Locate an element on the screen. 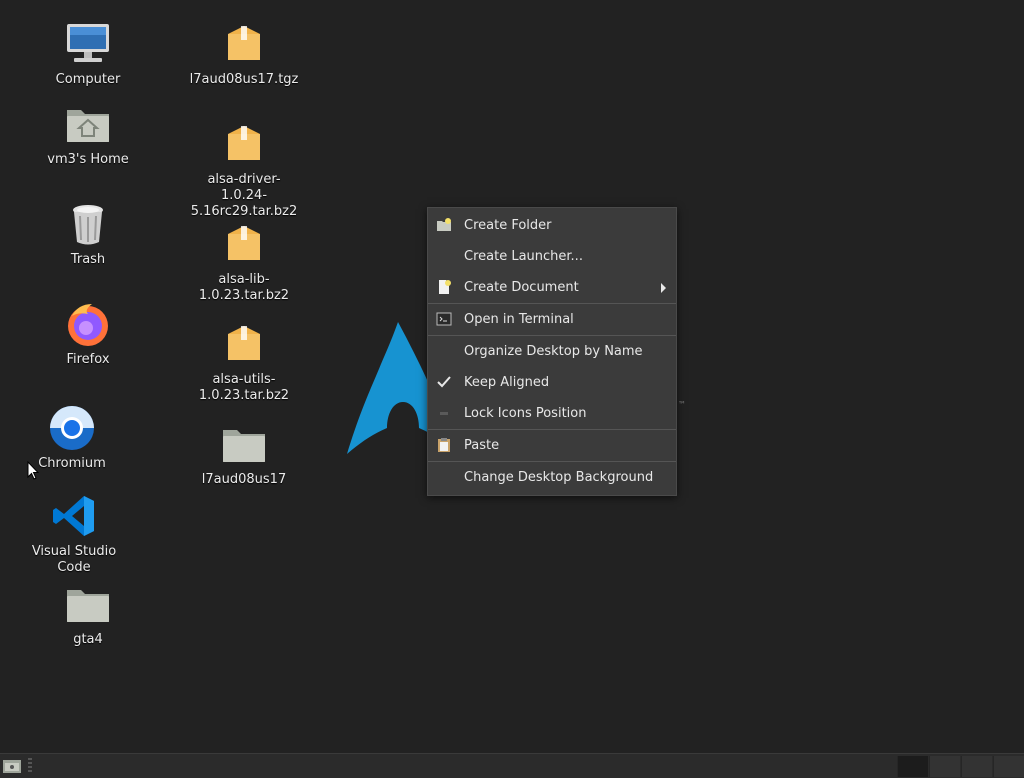 The height and width of the screenshot is (778, 1024). menu-item-label: Change Desktop Background is located at coordinates (559, 477).